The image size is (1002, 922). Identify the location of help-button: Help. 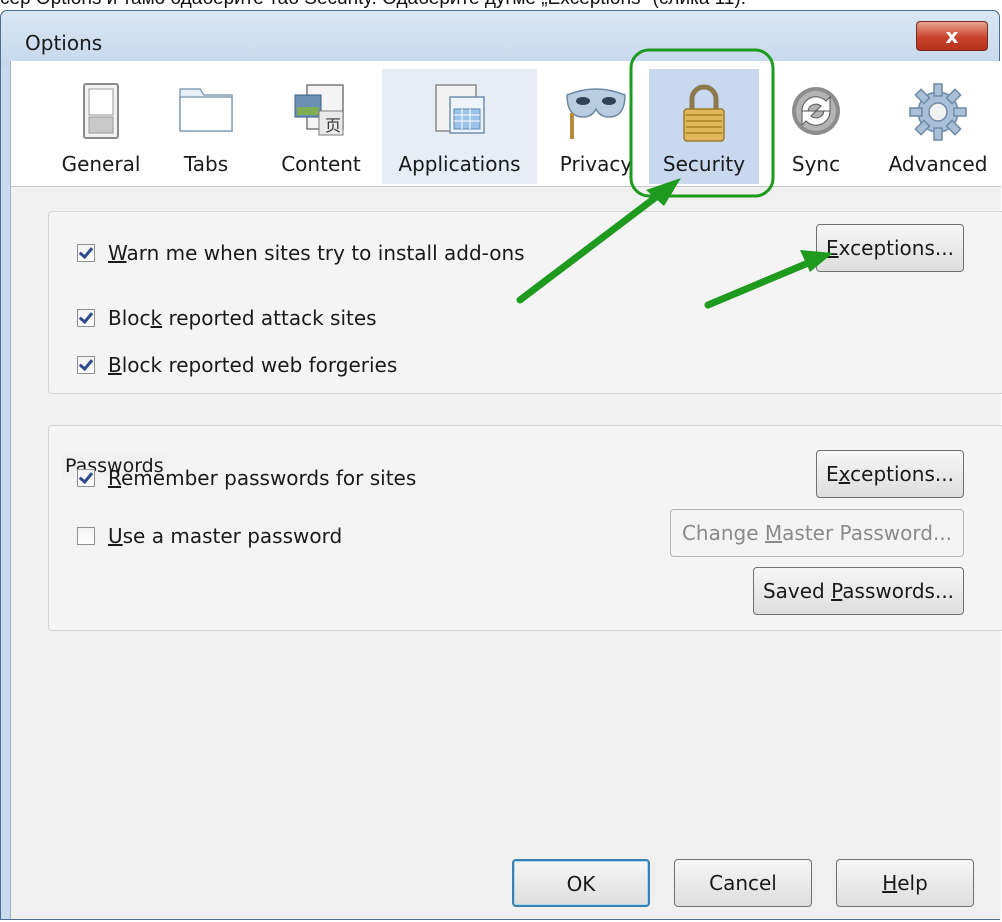
(905, 883).